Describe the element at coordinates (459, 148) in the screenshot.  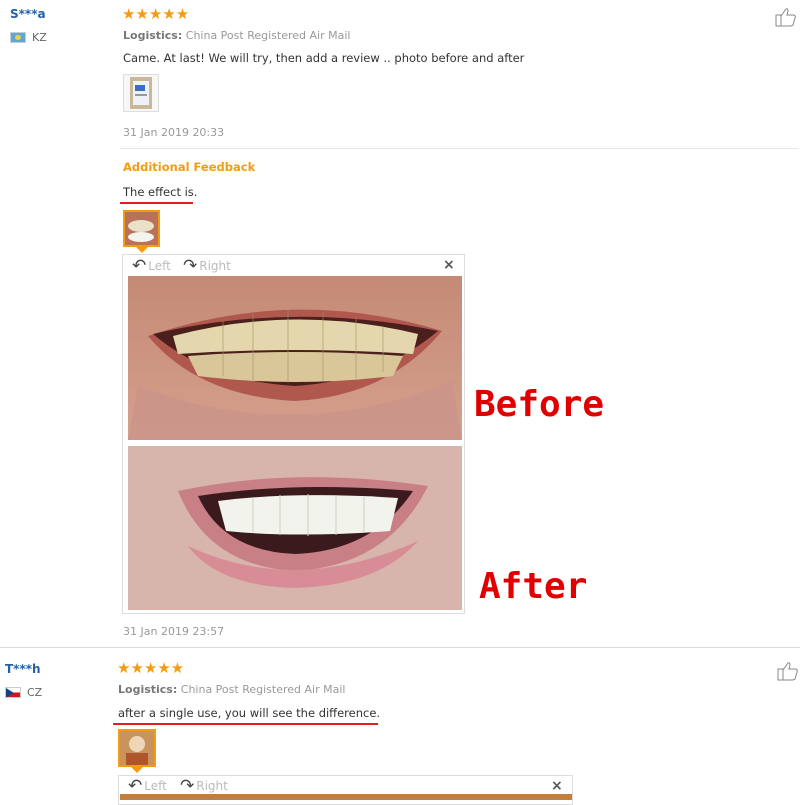
I see `divider` at that location.